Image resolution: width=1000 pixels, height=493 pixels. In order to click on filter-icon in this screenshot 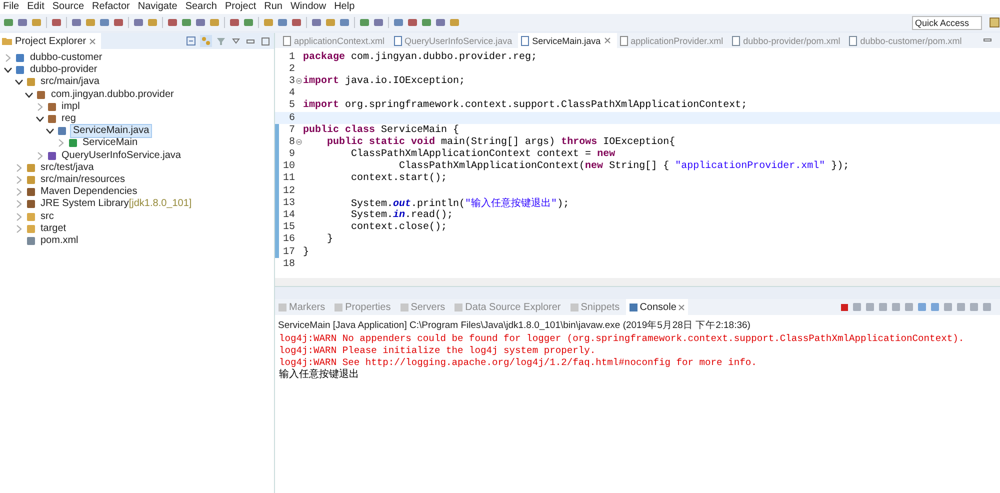, I will do `click(221, 41)`.